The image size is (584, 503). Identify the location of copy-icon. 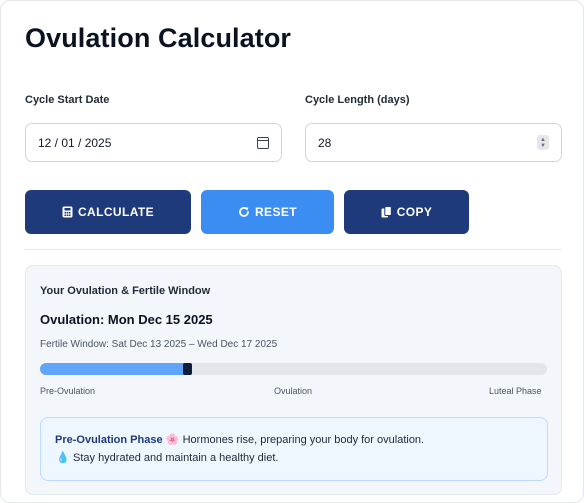
(386, 212).